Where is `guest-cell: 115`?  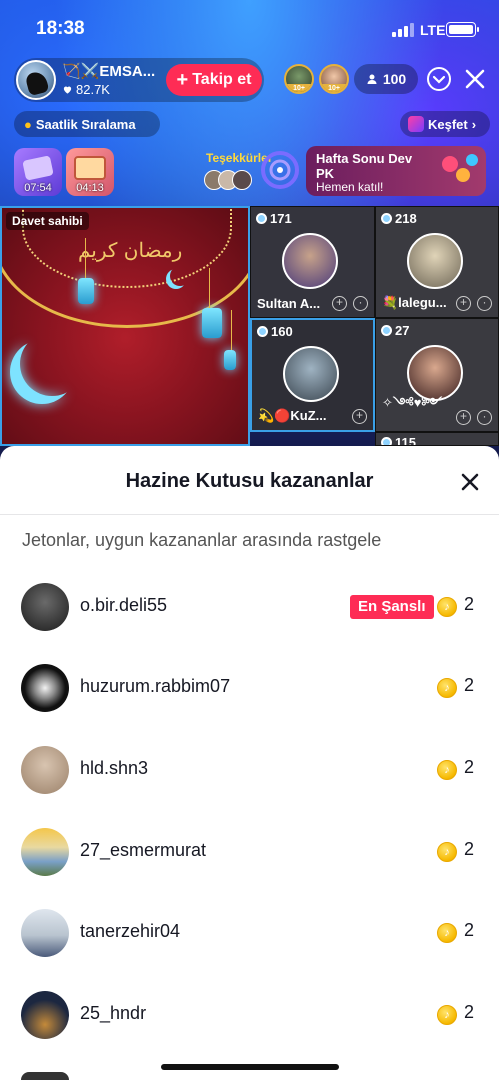 guest-cell: 115 is located at coordinates (437, 439).